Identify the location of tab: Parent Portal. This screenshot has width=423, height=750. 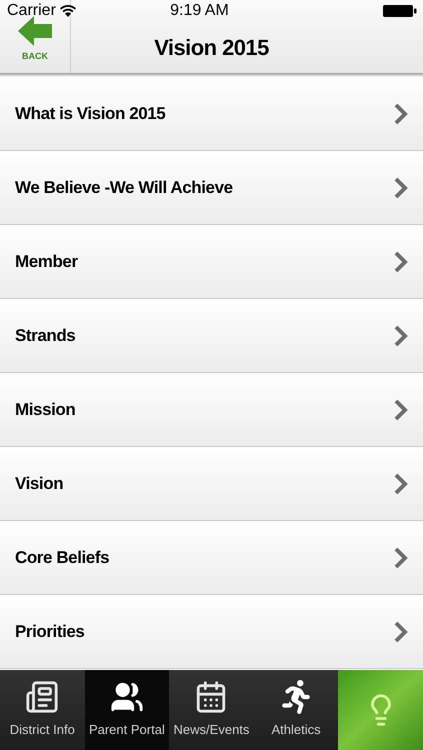
(127, 710).